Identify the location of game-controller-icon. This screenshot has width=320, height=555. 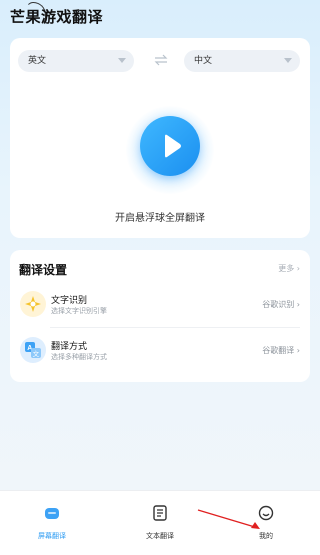
(52, 513).